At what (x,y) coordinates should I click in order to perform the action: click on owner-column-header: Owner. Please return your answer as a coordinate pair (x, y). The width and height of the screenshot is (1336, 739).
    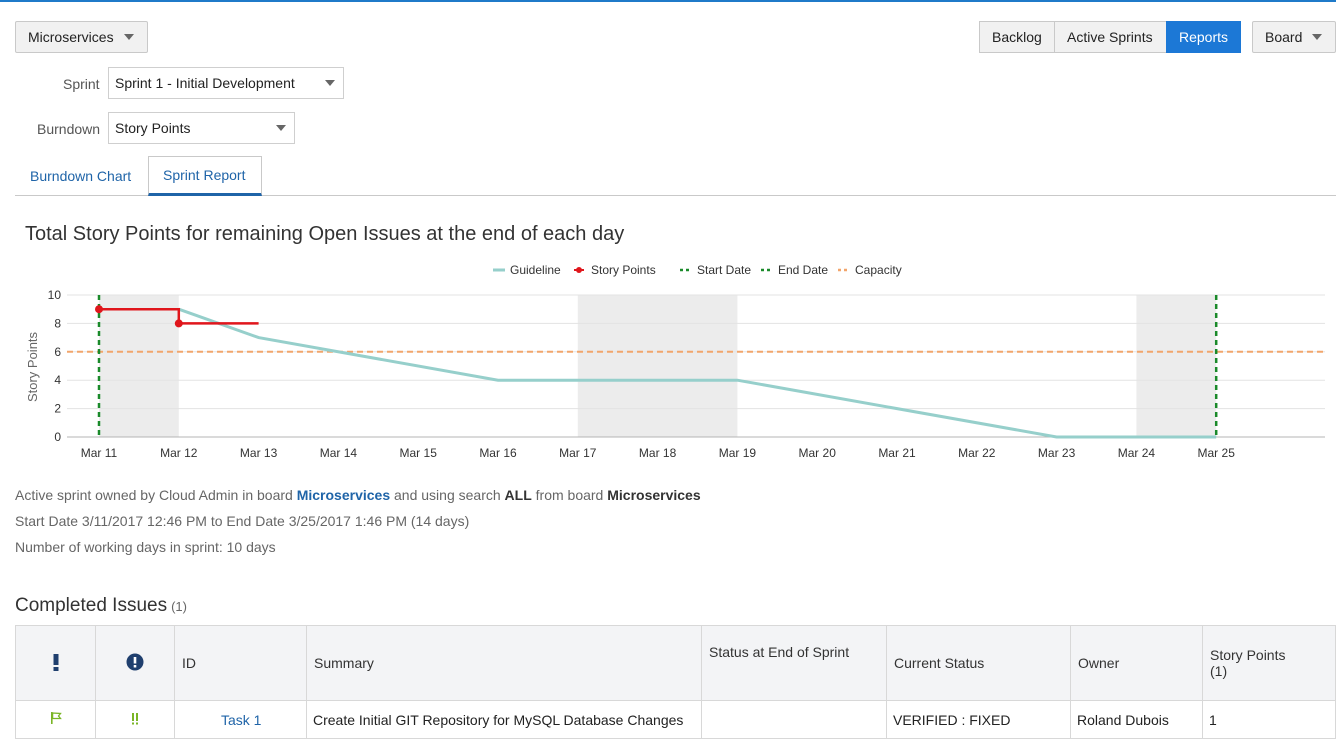
    Looking at the image, I should click on (1136, 663).